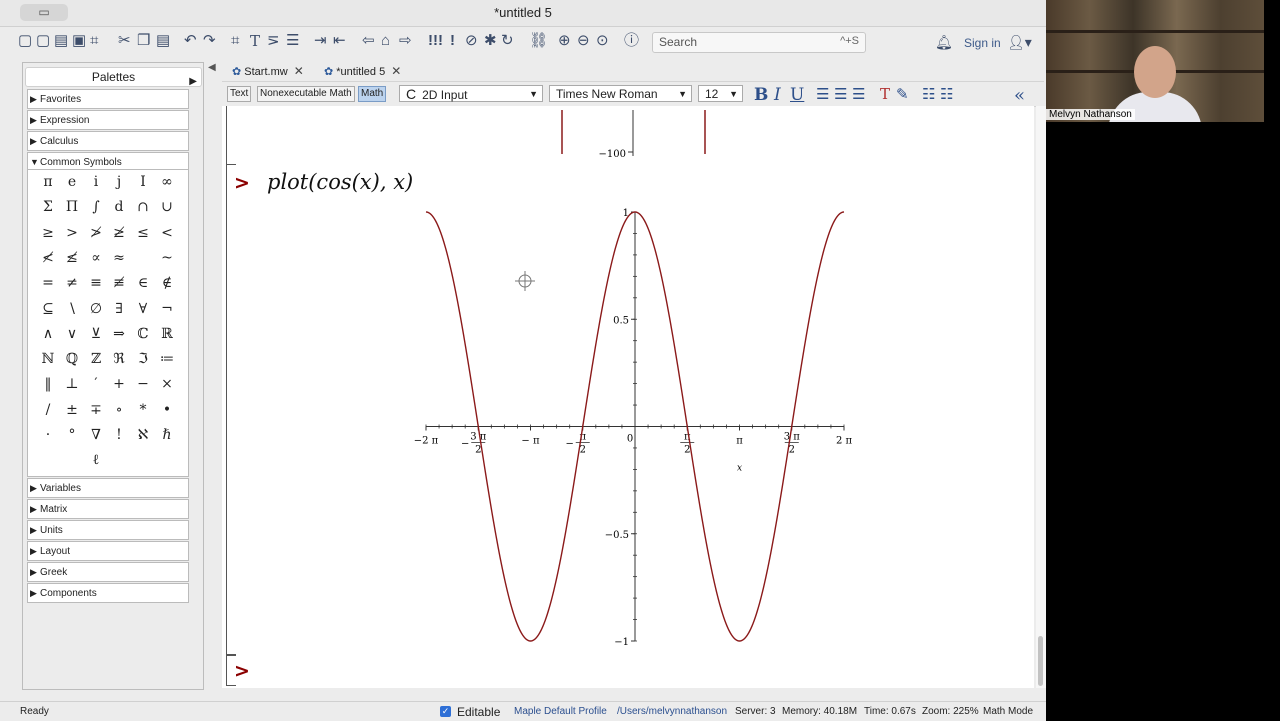  Describe the element at coordinates (167, 334) in the screenshot. I see `symbol-button: ℝ` at that location.